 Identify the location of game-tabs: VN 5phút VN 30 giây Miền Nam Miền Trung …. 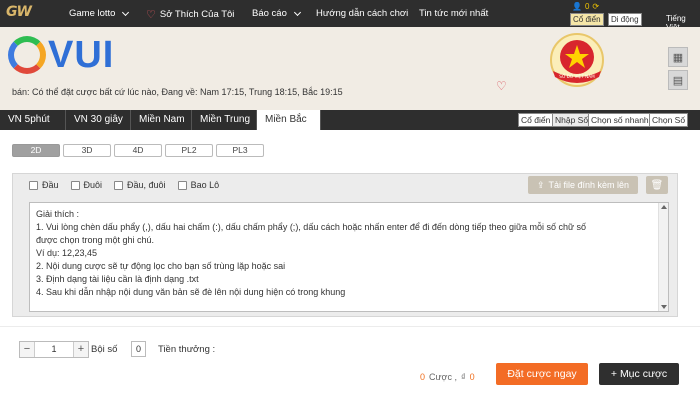
(350, 120).